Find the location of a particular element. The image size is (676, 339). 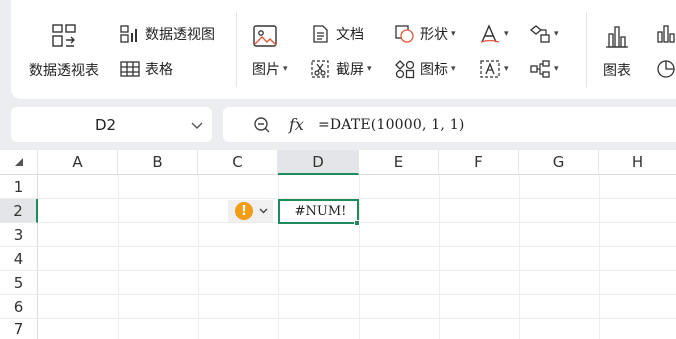

document-icon is located at coordinates (320, 34).